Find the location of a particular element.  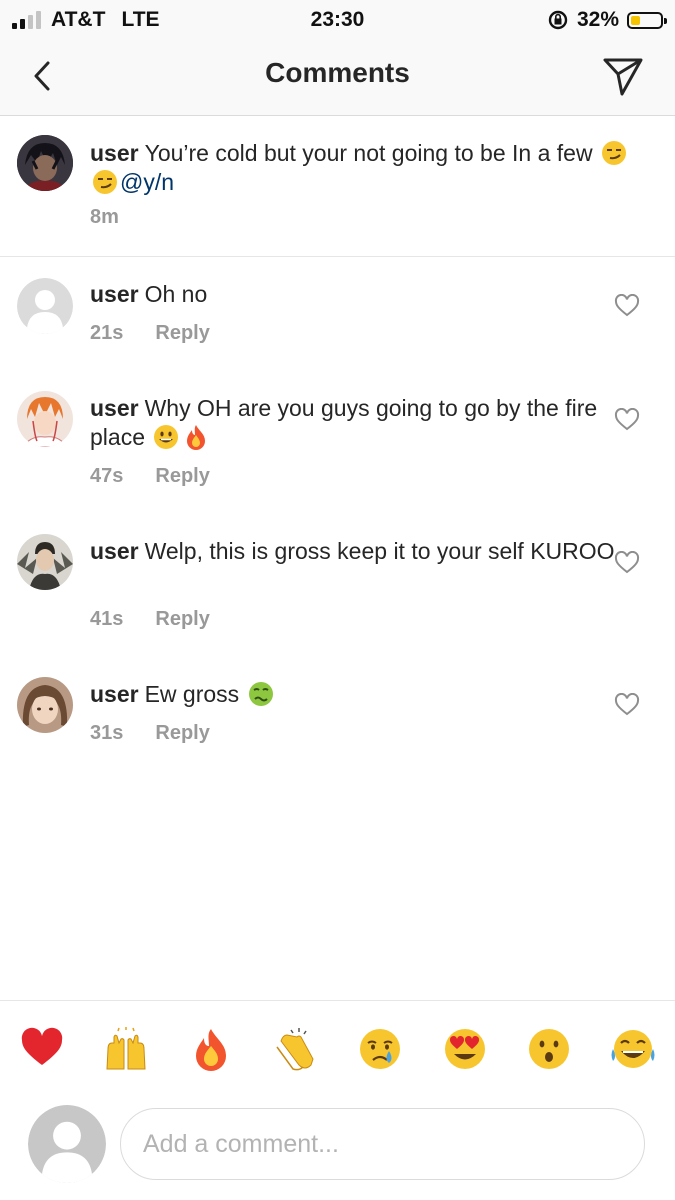

quick-reaction-bar is located at coordinates (337, 1048).